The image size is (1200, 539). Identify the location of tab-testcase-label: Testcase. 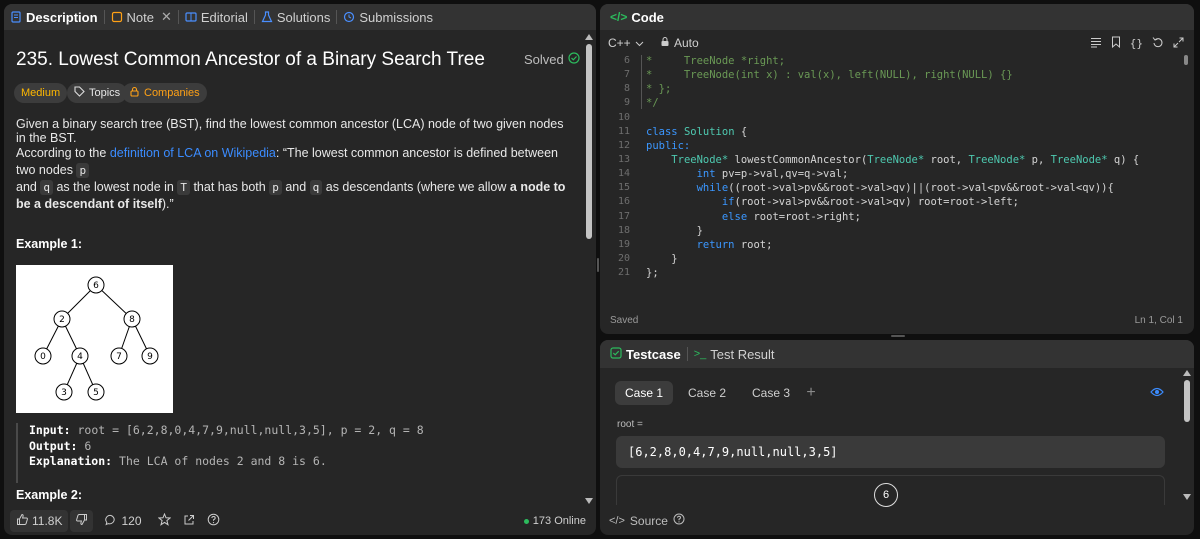
(653, 354).